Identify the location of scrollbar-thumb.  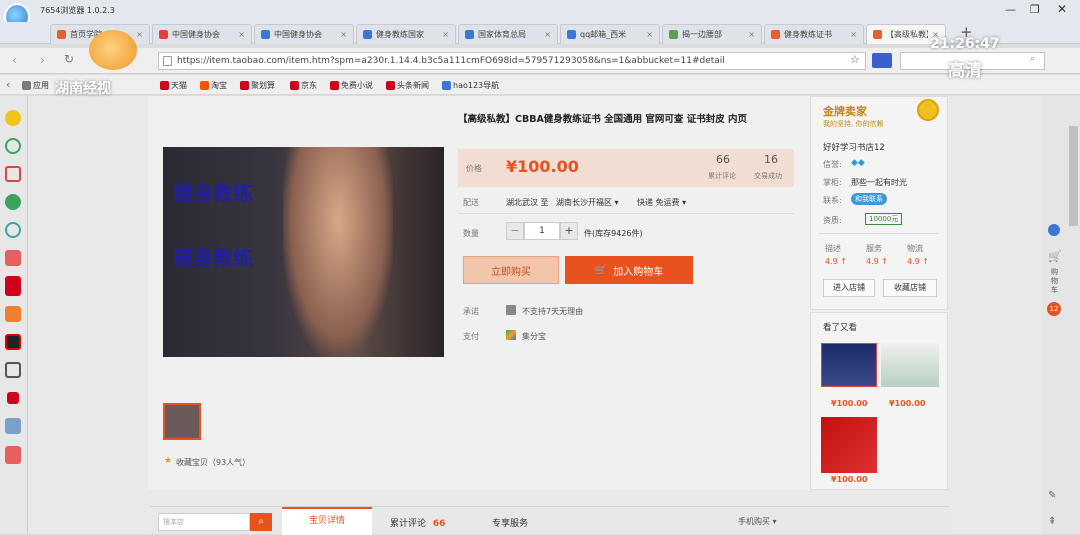
(1073, 176).